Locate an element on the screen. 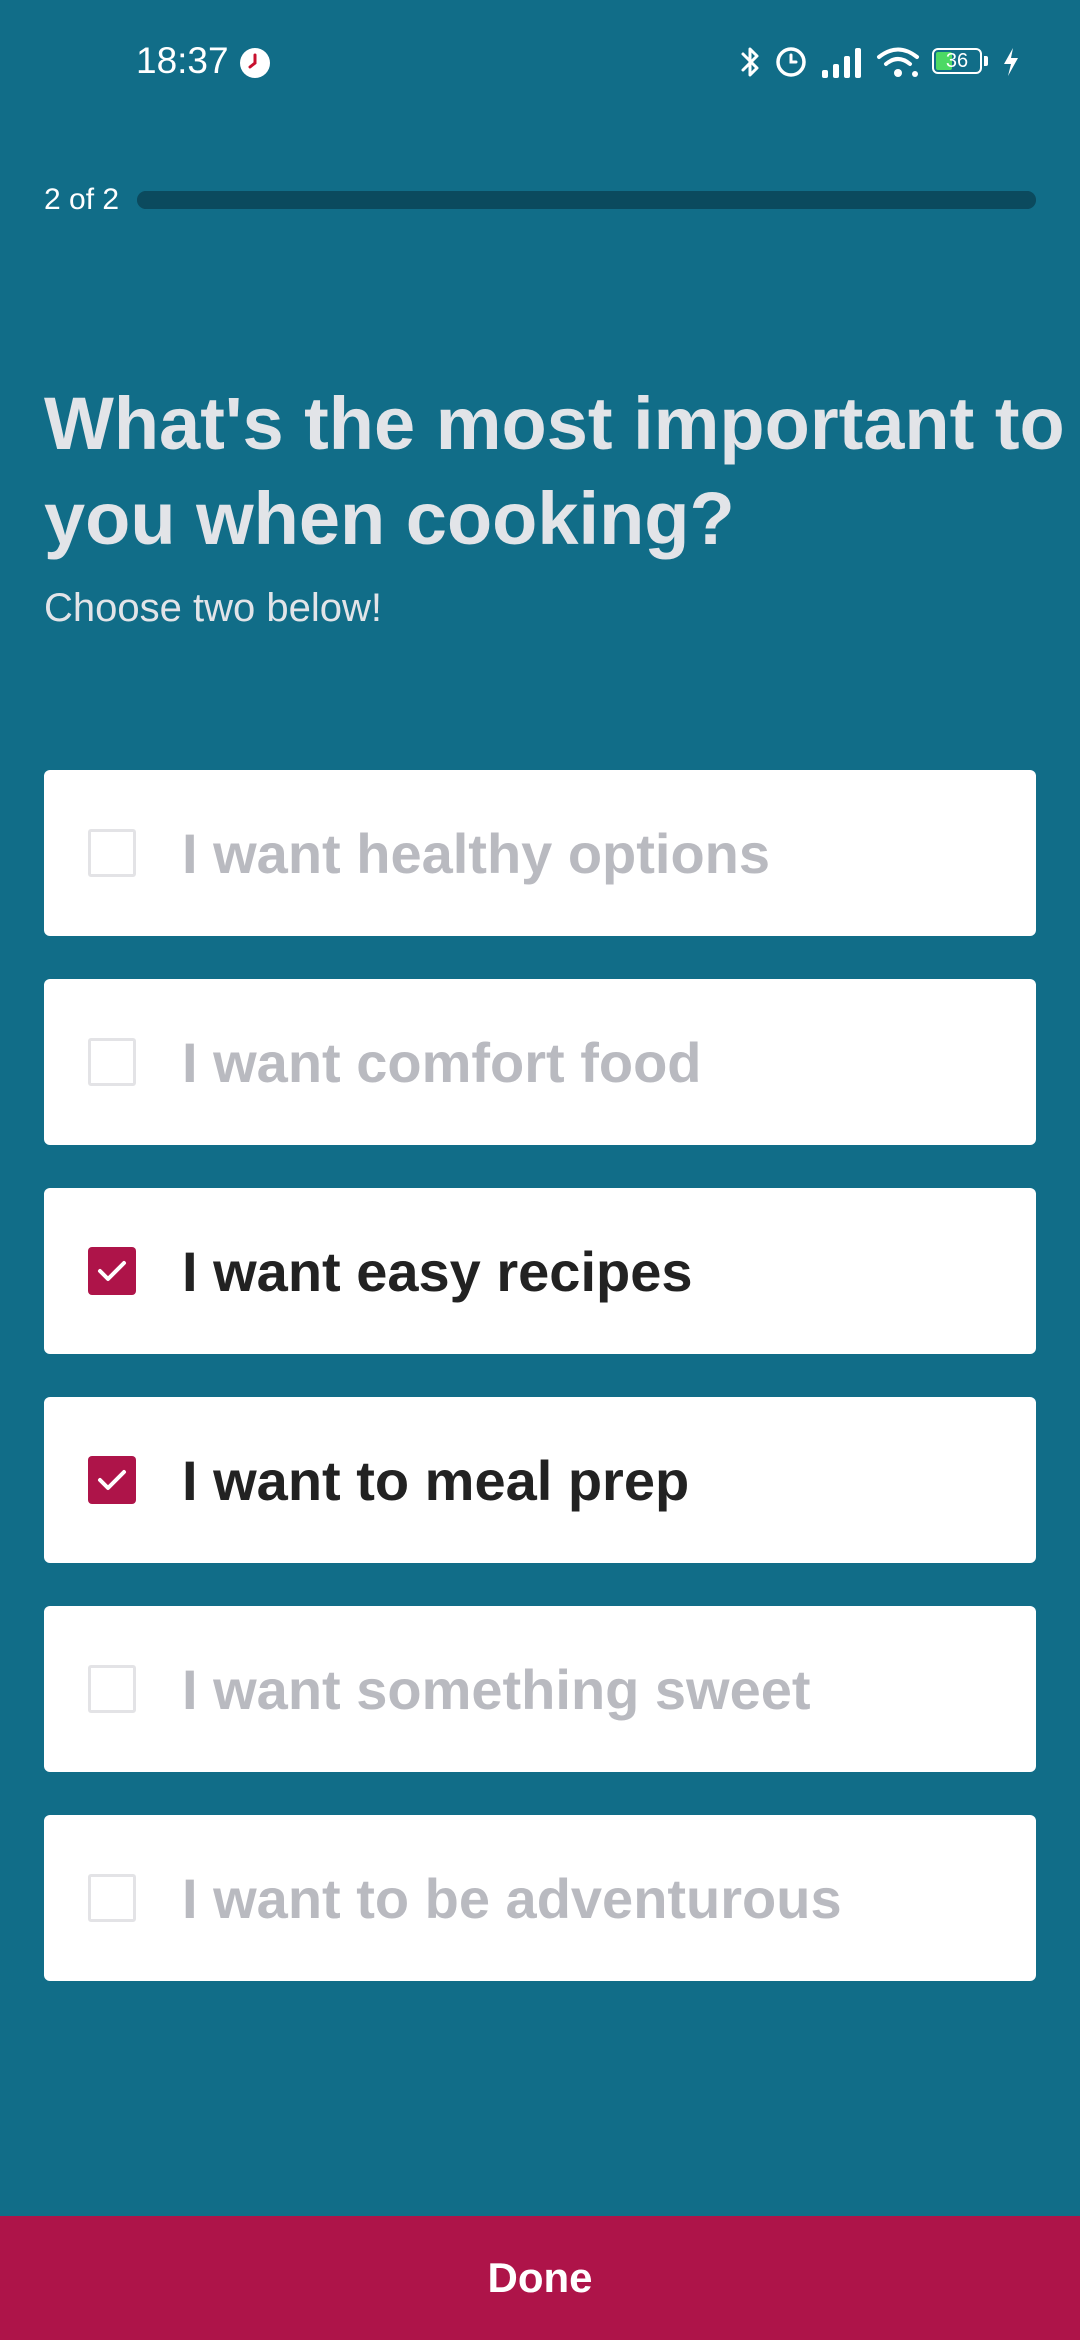  option-easy-recipes: I want easy recipes is located at coordinates (540, 1271).